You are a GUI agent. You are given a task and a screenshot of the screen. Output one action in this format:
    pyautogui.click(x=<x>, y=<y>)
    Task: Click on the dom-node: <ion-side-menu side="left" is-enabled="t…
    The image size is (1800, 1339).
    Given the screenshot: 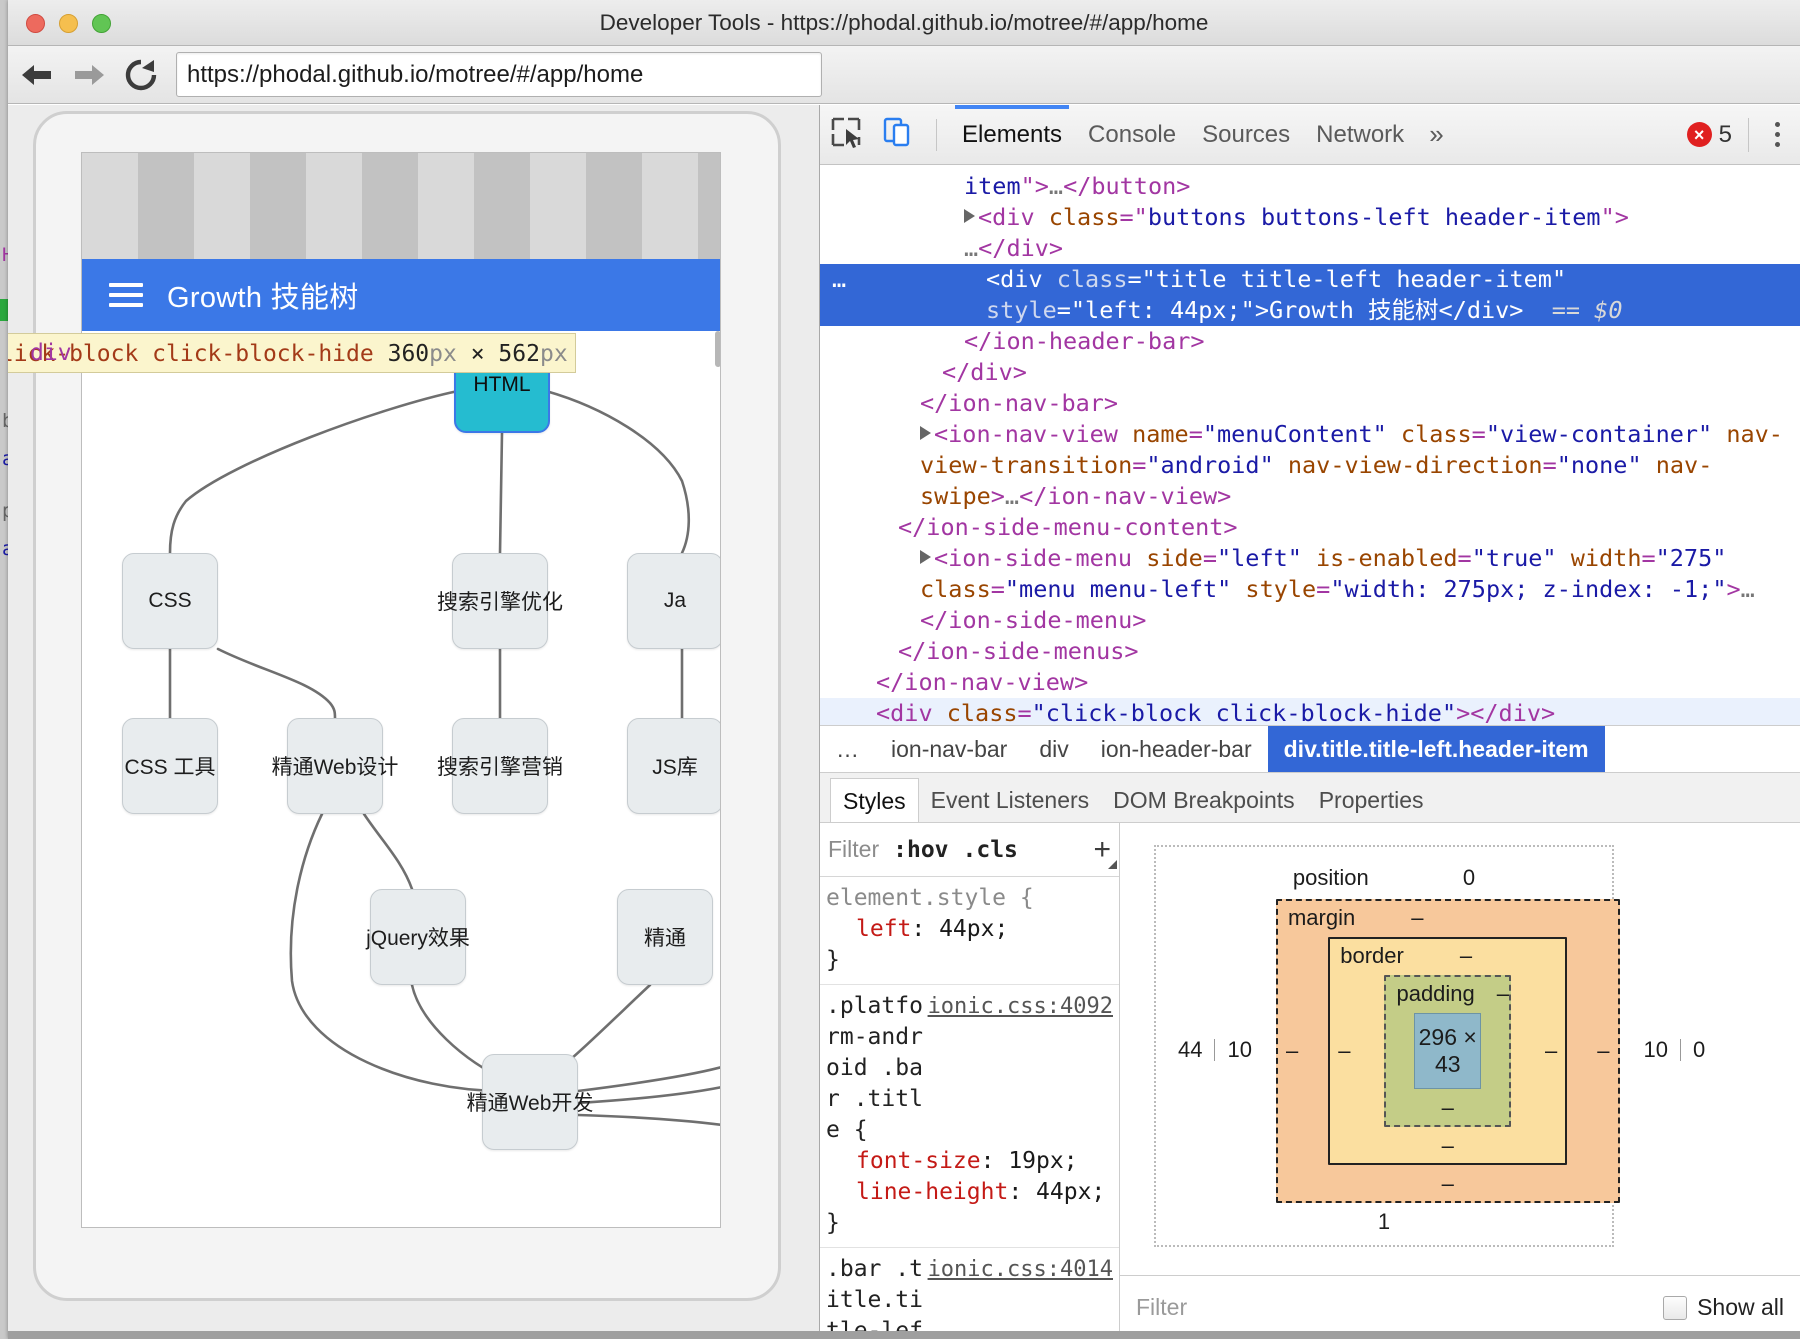 What is the action you would take?
    pyautogui.click(x=1310, y=589)
    